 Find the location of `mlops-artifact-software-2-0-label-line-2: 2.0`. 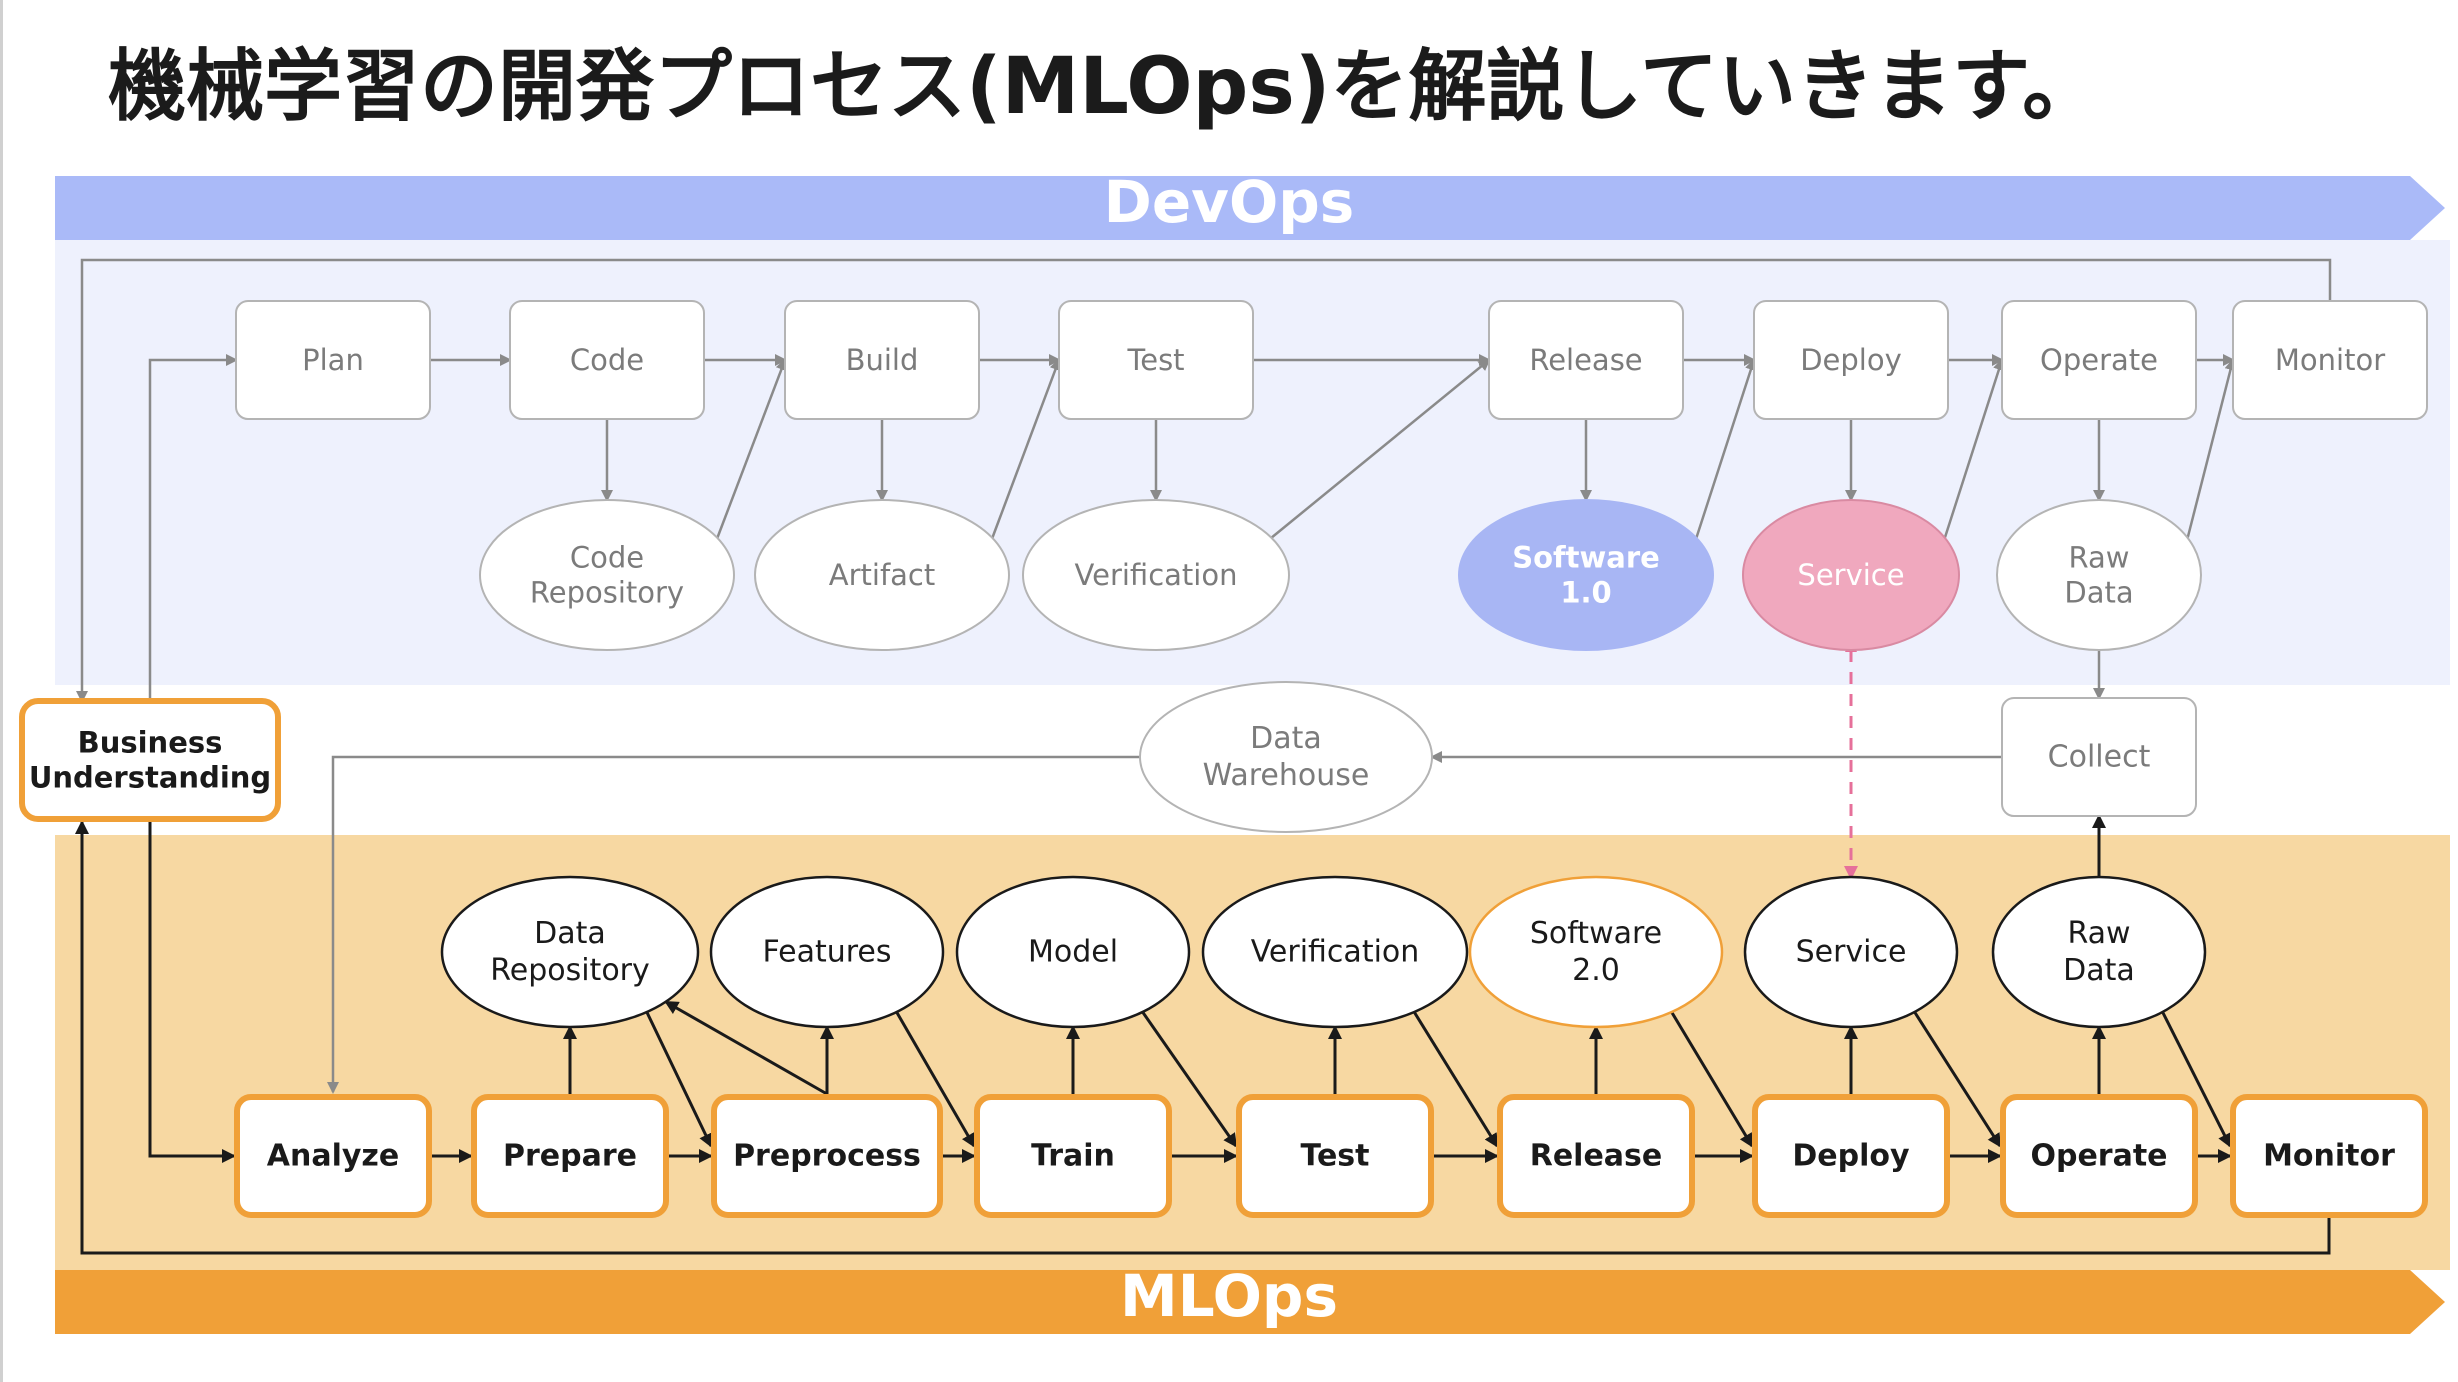

mlops-artifact-software-2-0-label-line-2: 2.0 is located at coordinates (1596, 970).